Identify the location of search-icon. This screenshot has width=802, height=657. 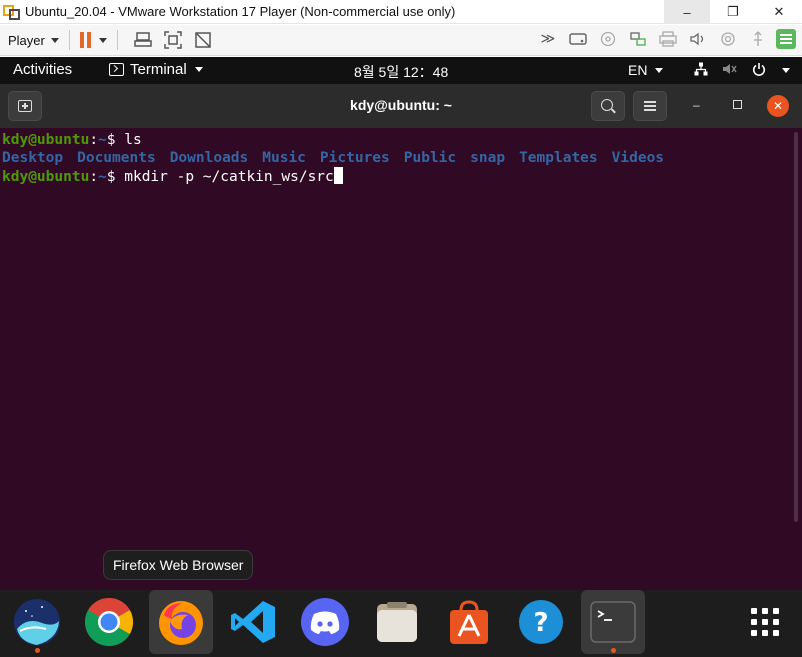
(607, 105).